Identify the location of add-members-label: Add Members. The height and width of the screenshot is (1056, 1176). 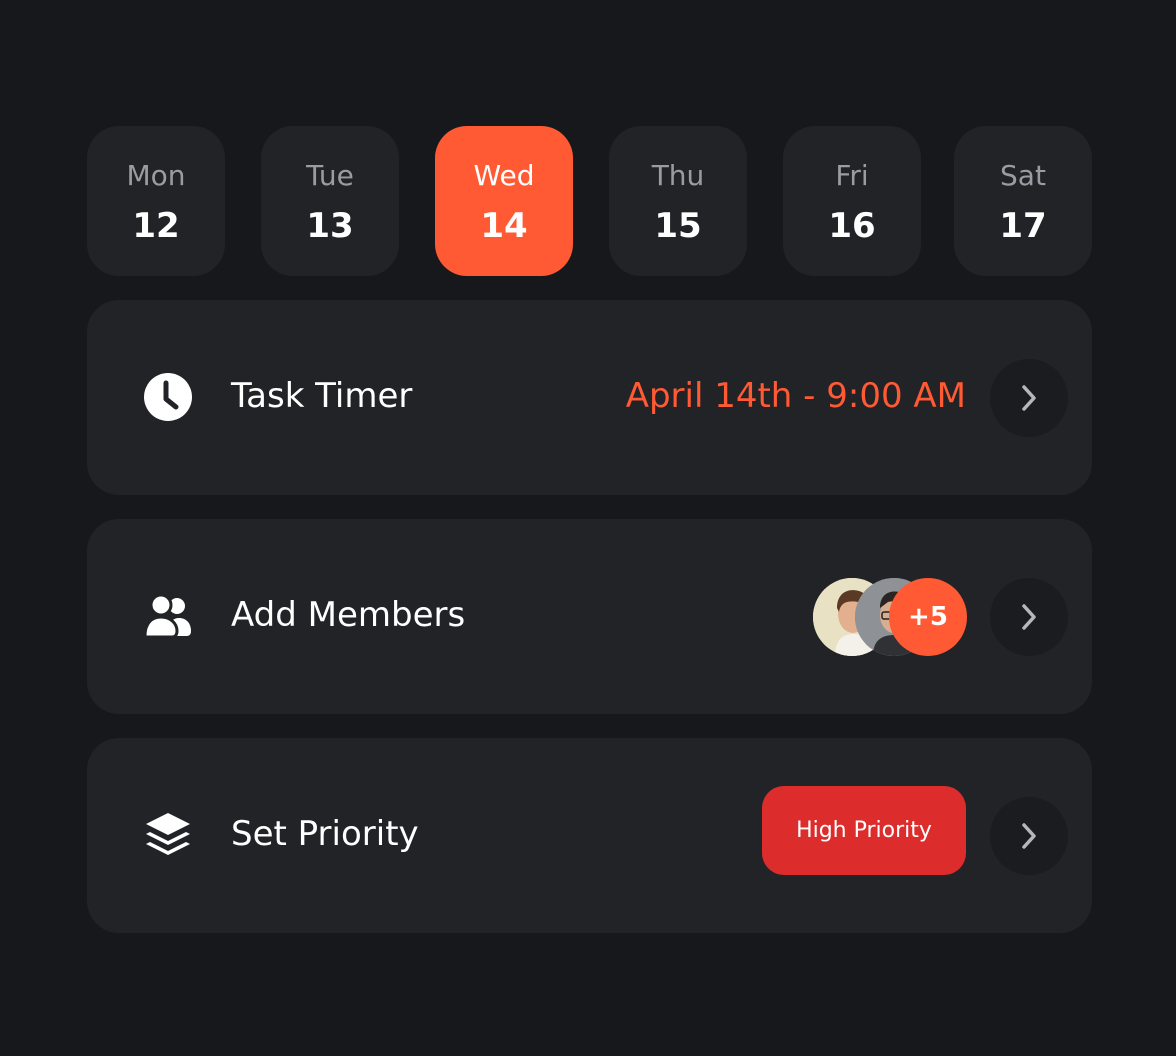
(348, 615).